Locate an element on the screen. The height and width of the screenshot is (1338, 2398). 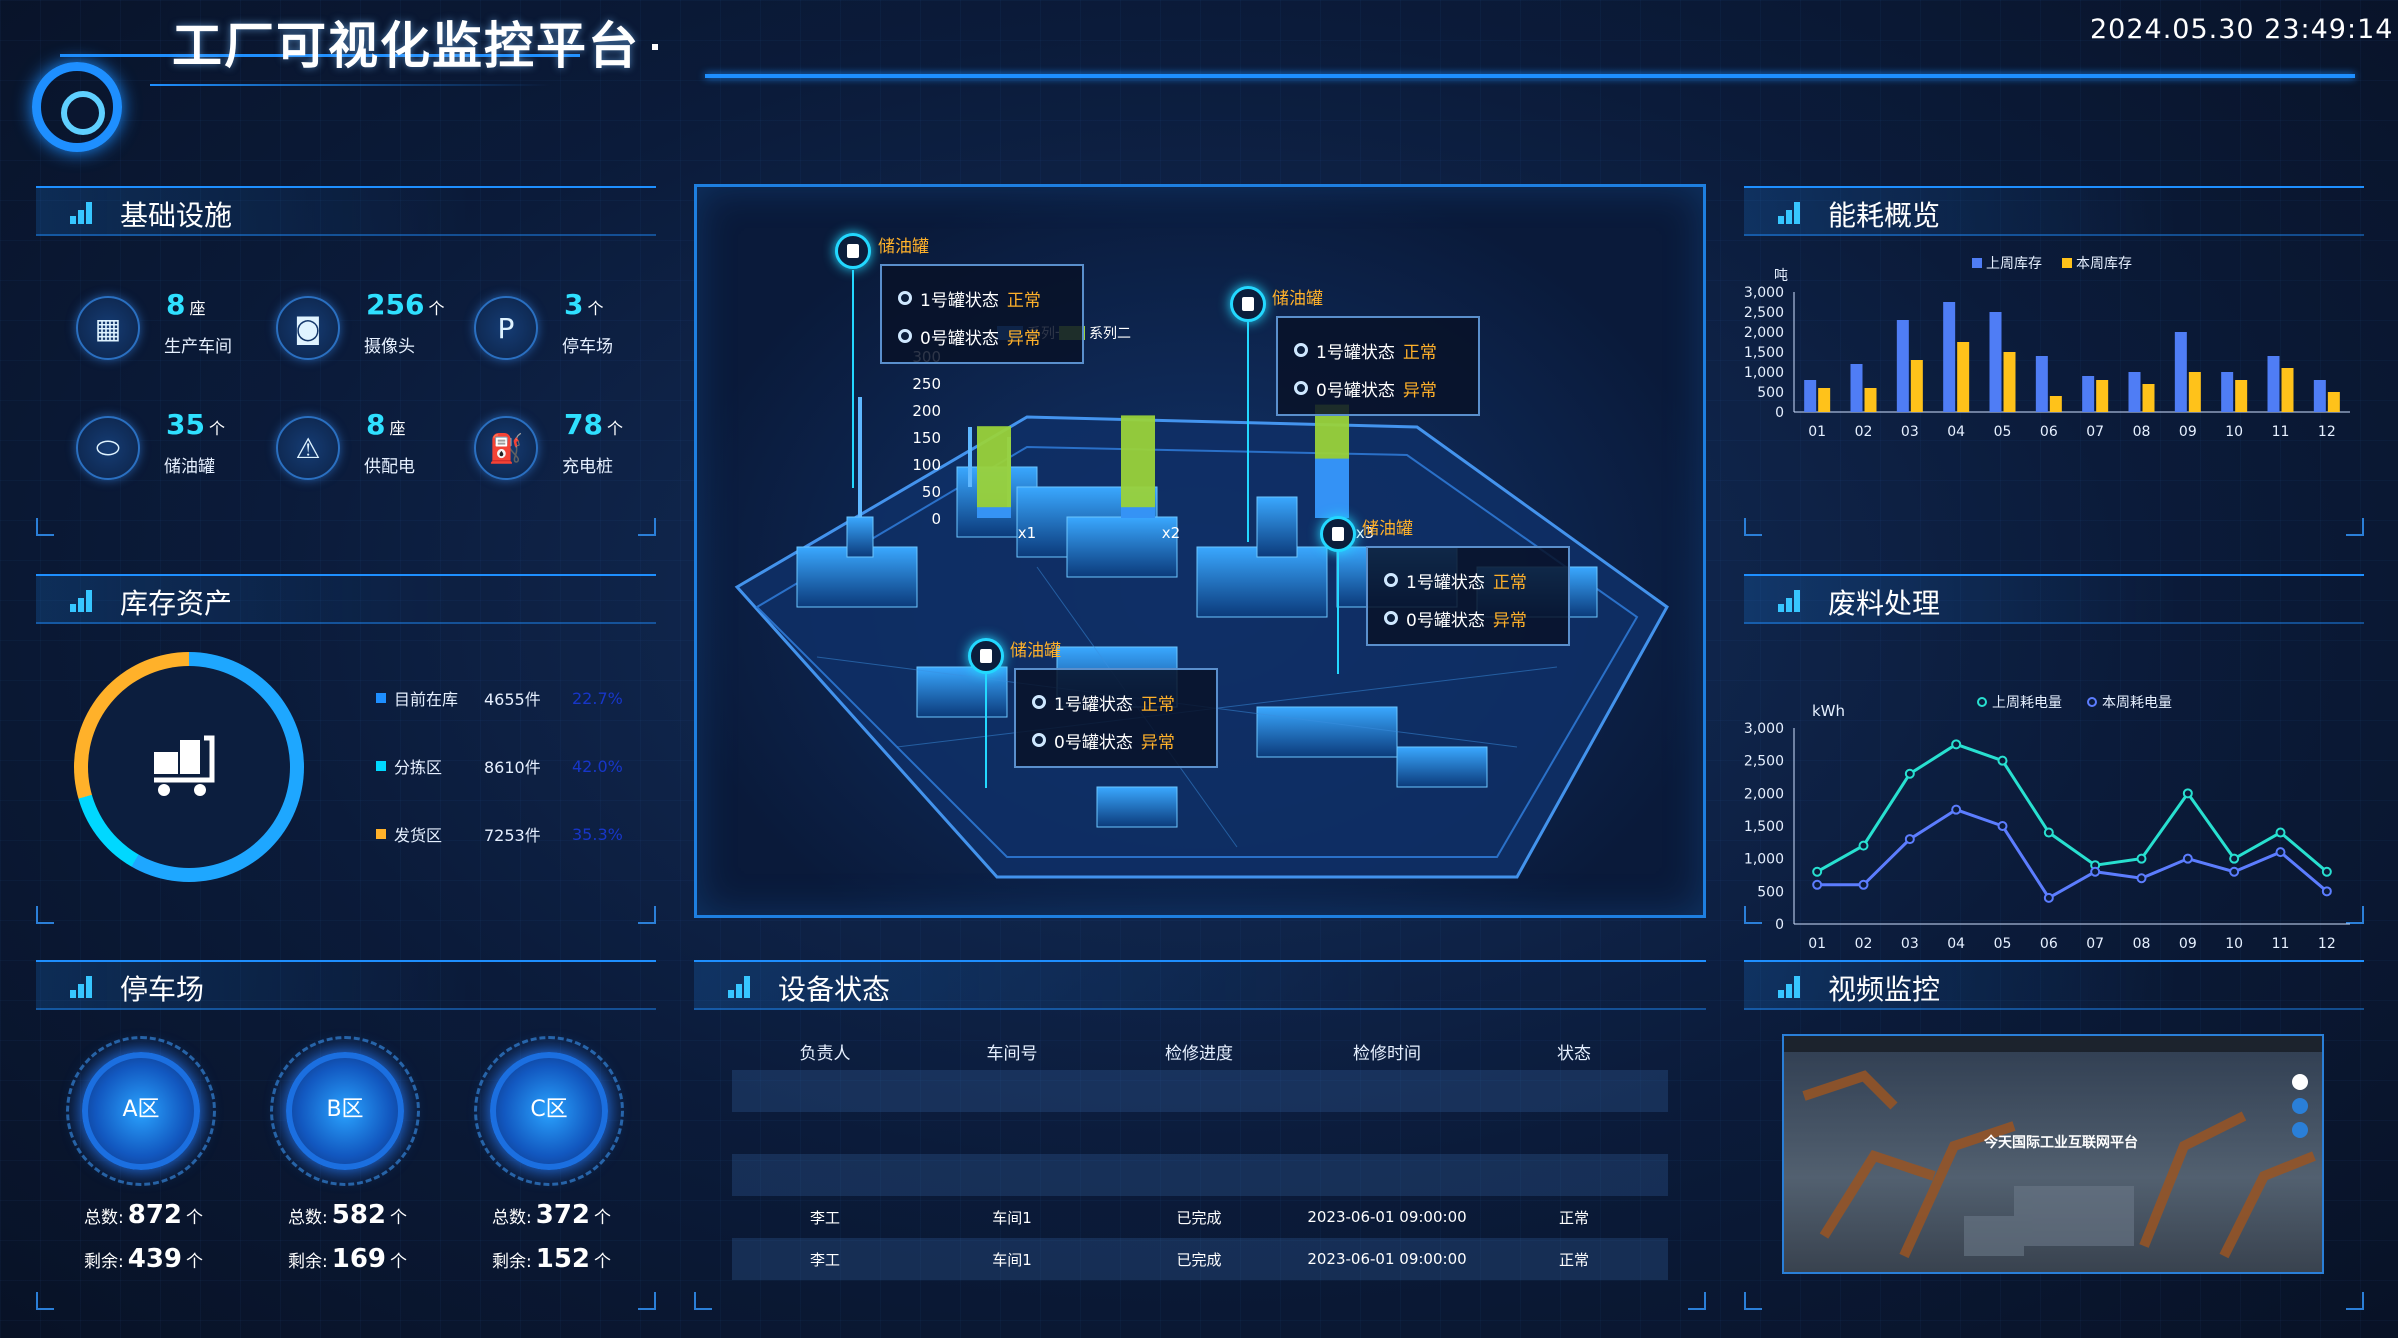
cart-icon is located at coordinates (184, 765).